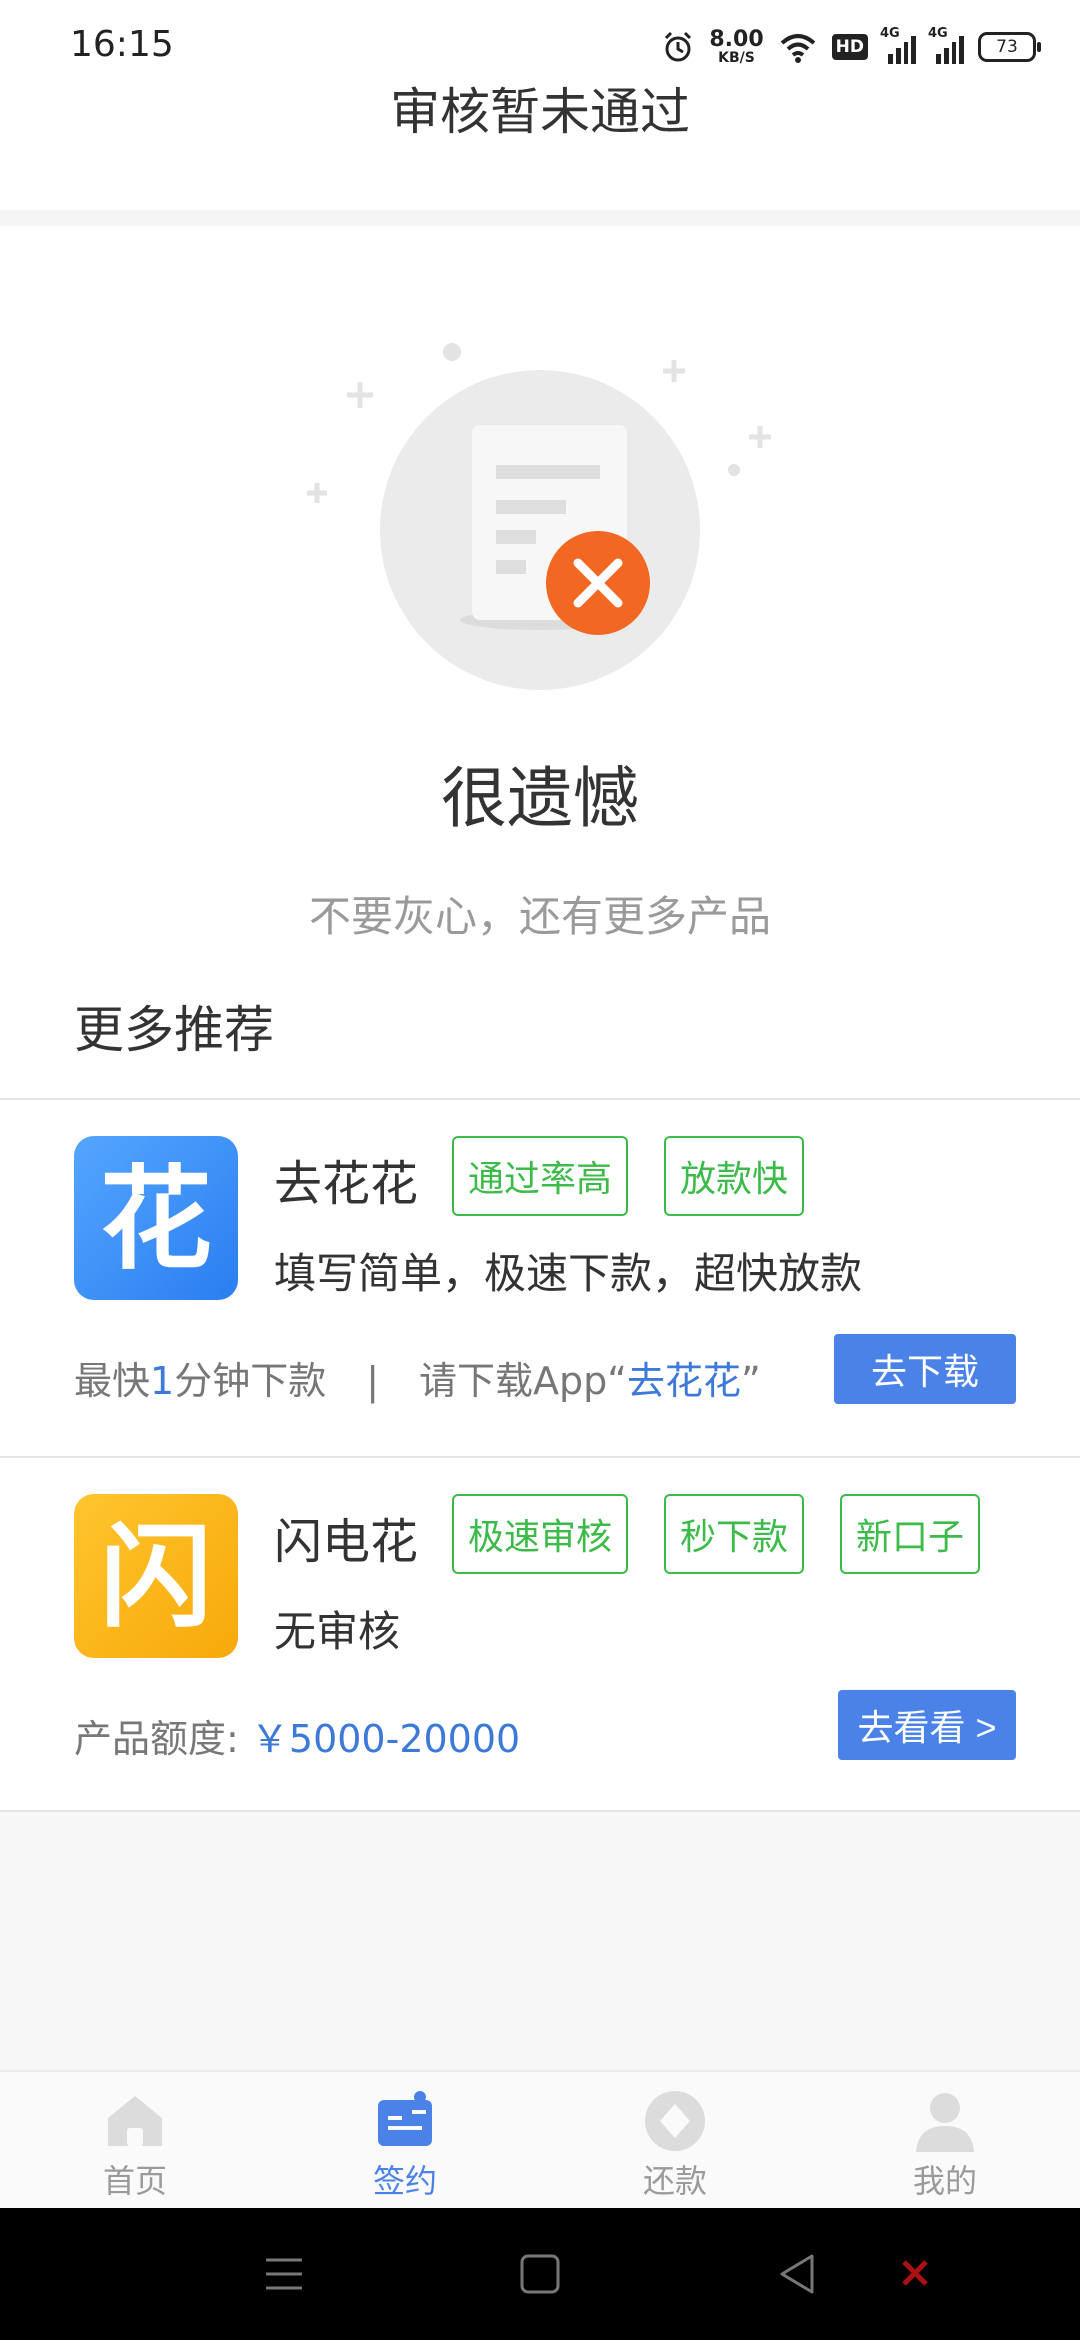 The image size is (1080, 2340). Describe the element at coordinates (346, 1542) in the screenshot. I see `product-name: 闪电花` at that location.